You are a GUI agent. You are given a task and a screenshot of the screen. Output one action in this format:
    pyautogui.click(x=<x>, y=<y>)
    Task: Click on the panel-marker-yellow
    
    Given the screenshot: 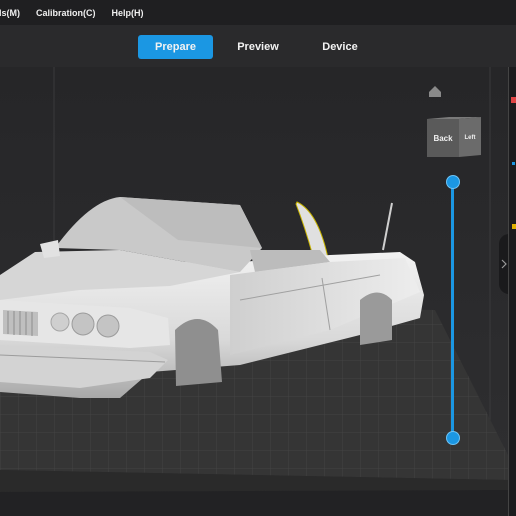 What is the action you would take?
    pyautogui.click(x=514, y=226)
    